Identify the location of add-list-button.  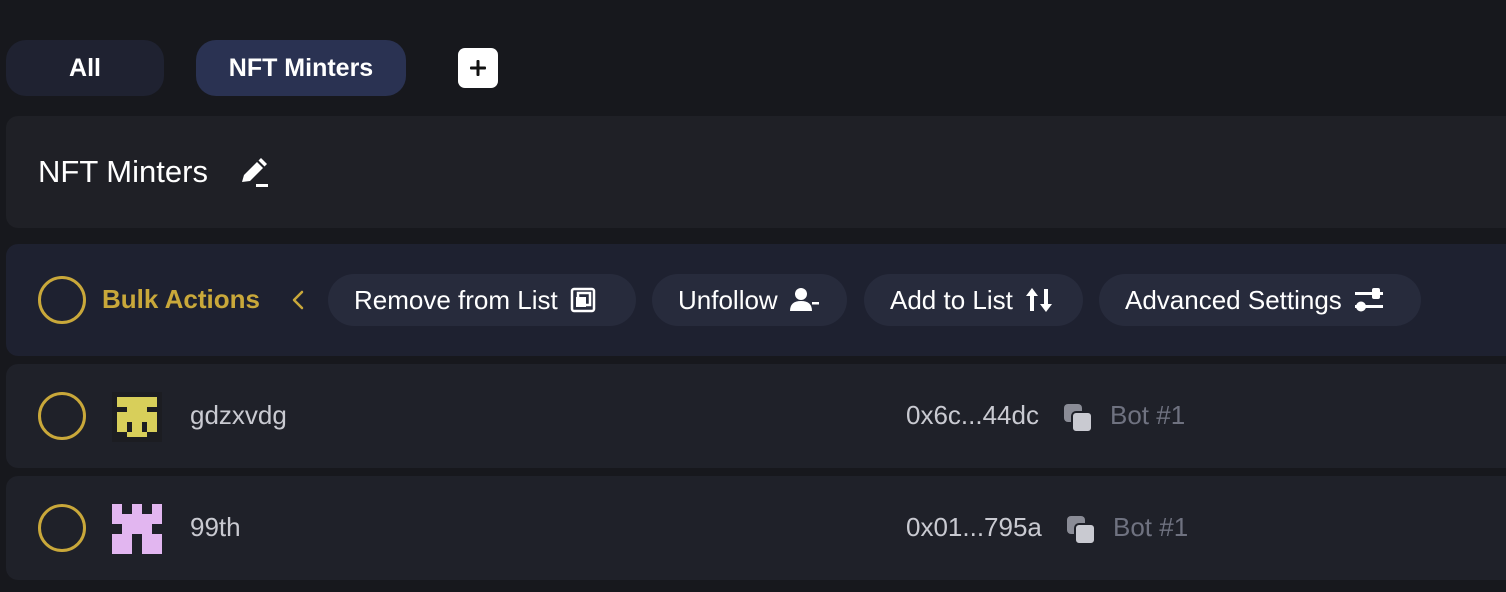
(478, 68).